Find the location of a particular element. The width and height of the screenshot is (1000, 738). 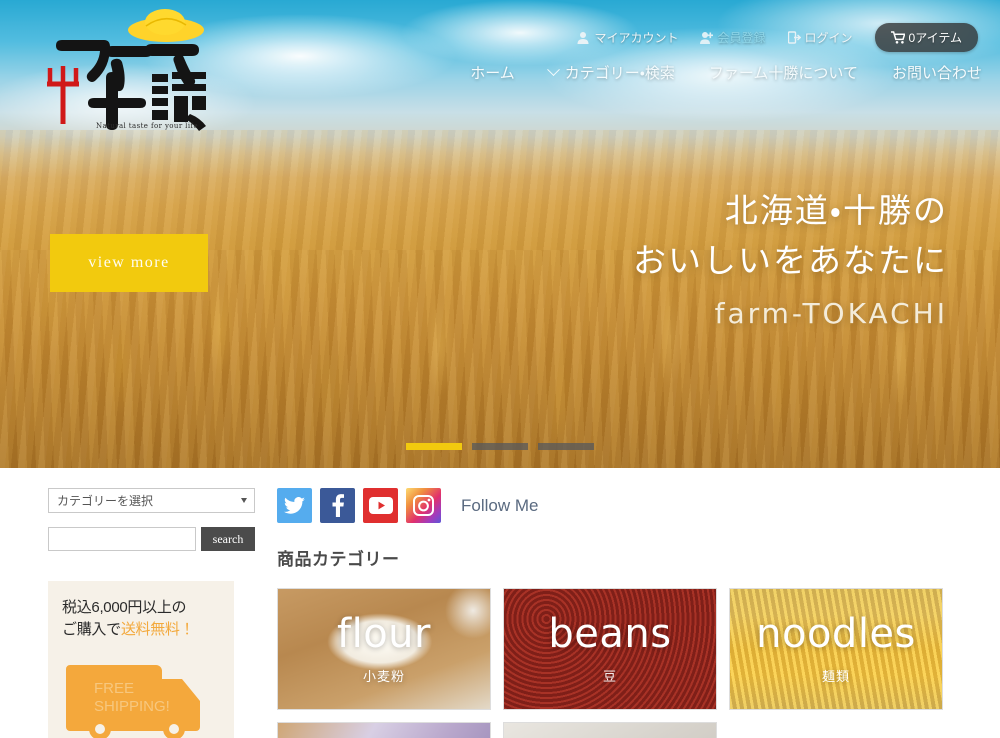

truck-text-shipping: SHIPPING! is located at coordinates (132, 706).